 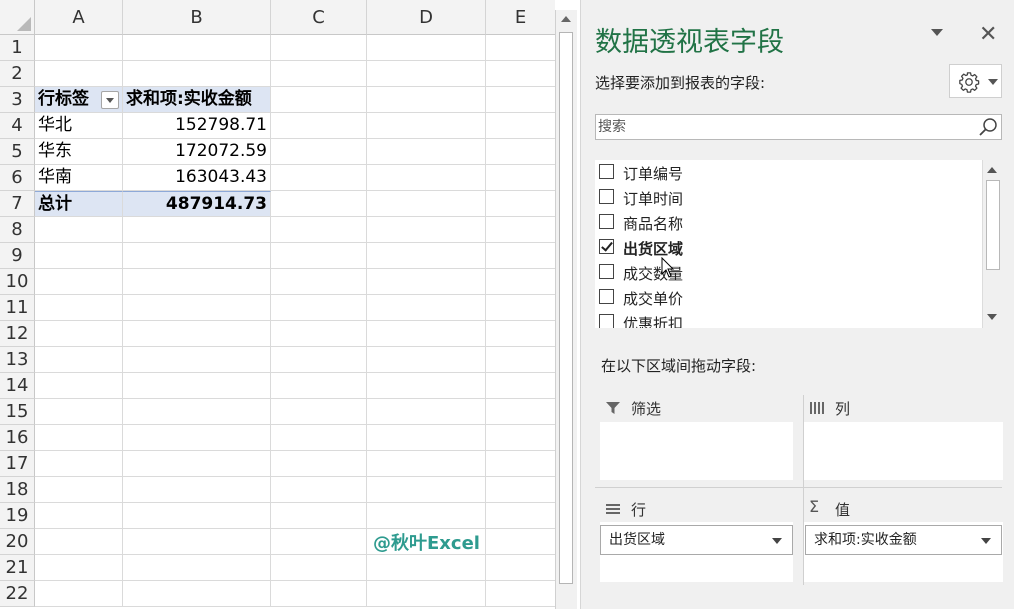 What do you see at coordinates (520, 204) in the screenshot?
I see `cell-e7` at bounding box center [520, 204].